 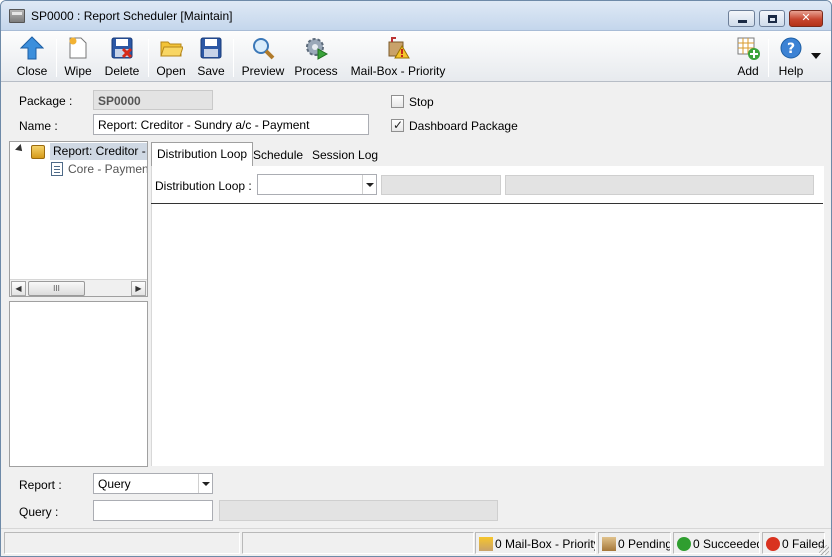 I want to click on package-label: Package :, so click(x=46, y=101).